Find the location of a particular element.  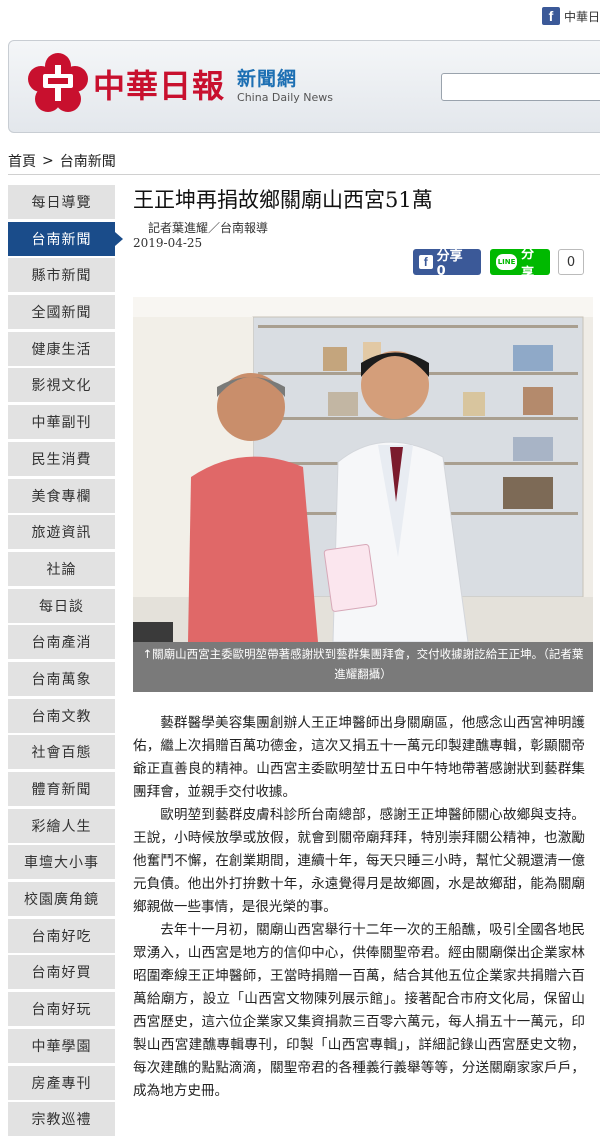

breadcrumb-home: 首頁 is located at coordinates (22, 161).